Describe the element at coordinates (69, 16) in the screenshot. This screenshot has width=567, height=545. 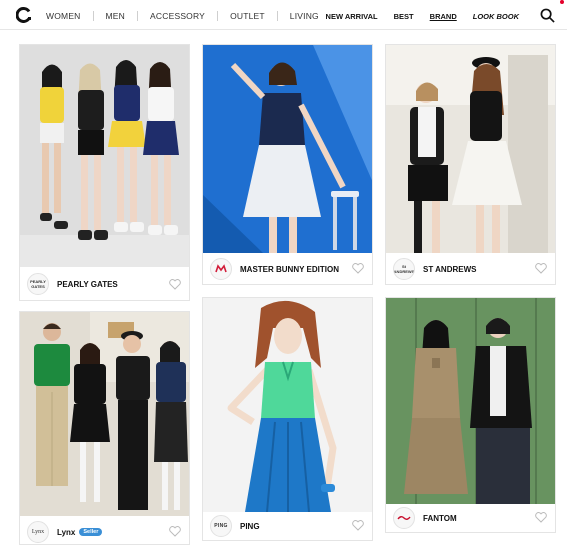
I see `nav-item-women: WOMEN` at that location.